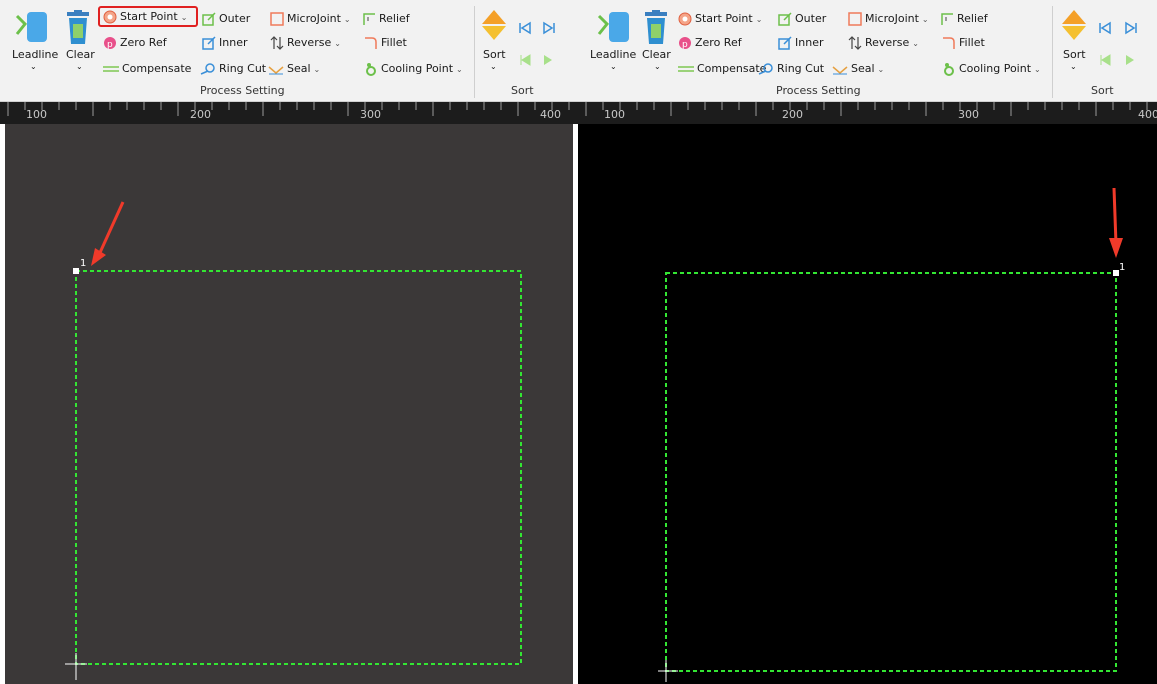  Describe the element at coordinates (242, 90) in the screenshot. I see `process-setting-group-label: Process Setting` at that location.